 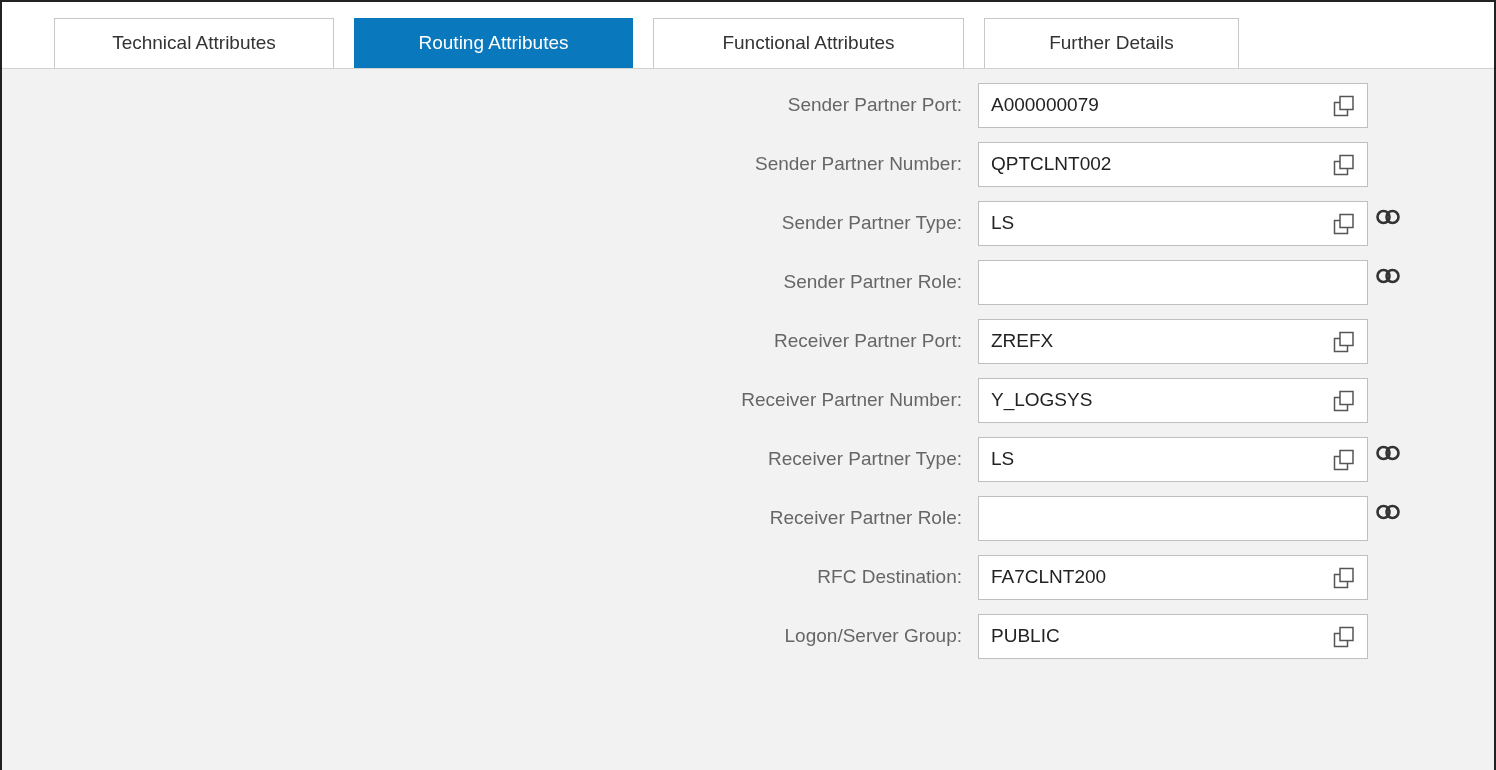 What do you see at coordinates (858, 164) in the screenshot?
I see `field-label: Sender Partner Number:` at bounding box center [858, 164].